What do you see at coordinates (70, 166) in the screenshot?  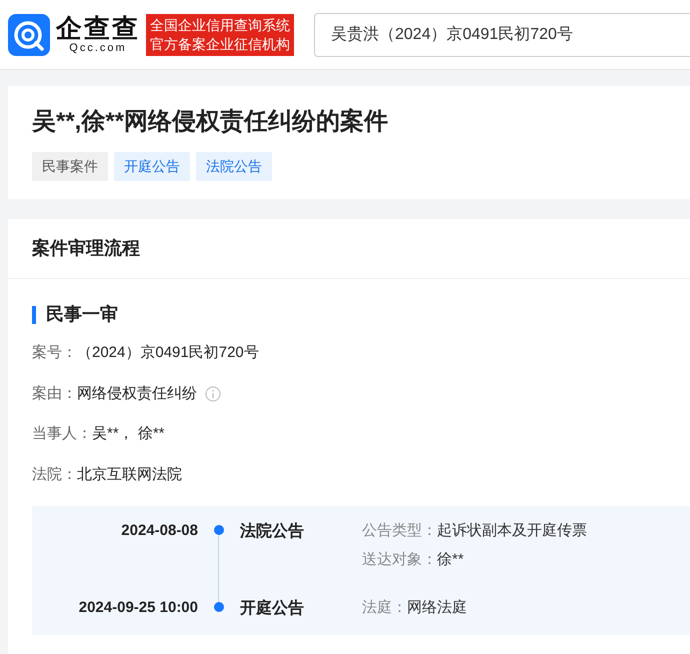 I see `case-tag: 民事案件` at bounding box center [70, 166].